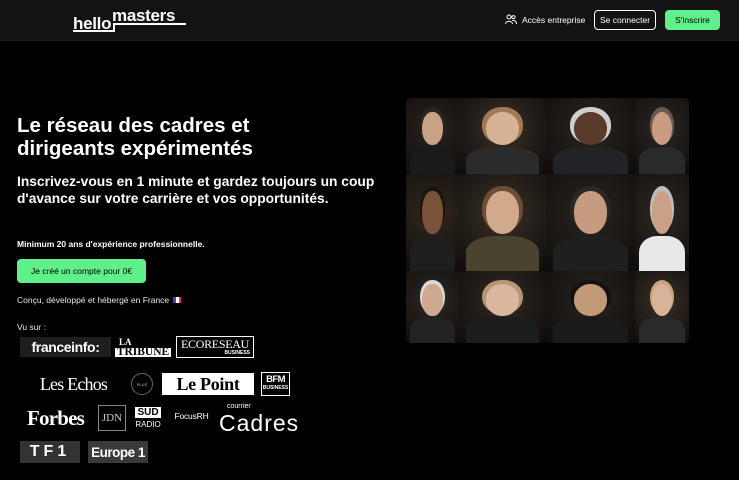 This screenshot has width=739, height=480. I want to click on courrier-cadres-logo-bottom: Cadres, so click(259, 423).